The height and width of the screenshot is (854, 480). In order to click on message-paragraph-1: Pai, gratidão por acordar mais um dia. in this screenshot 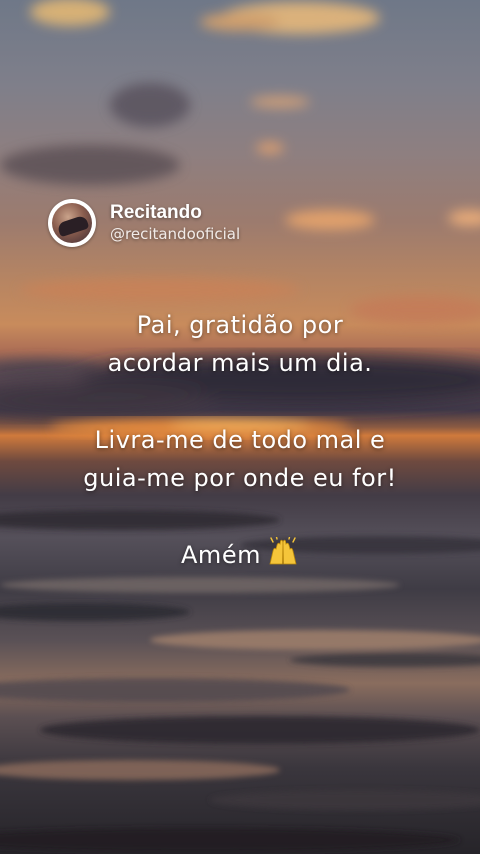, I will do `click(240, 344)`.